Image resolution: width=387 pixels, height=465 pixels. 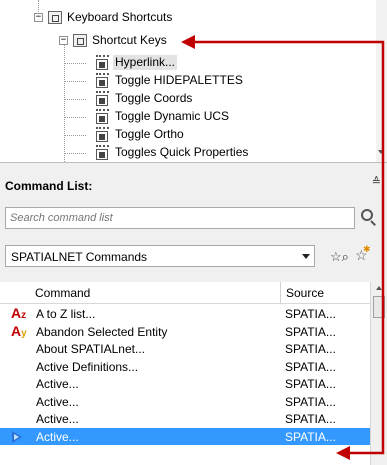 I want to click on command-table-scrollbar, so click(x=378, y=373).